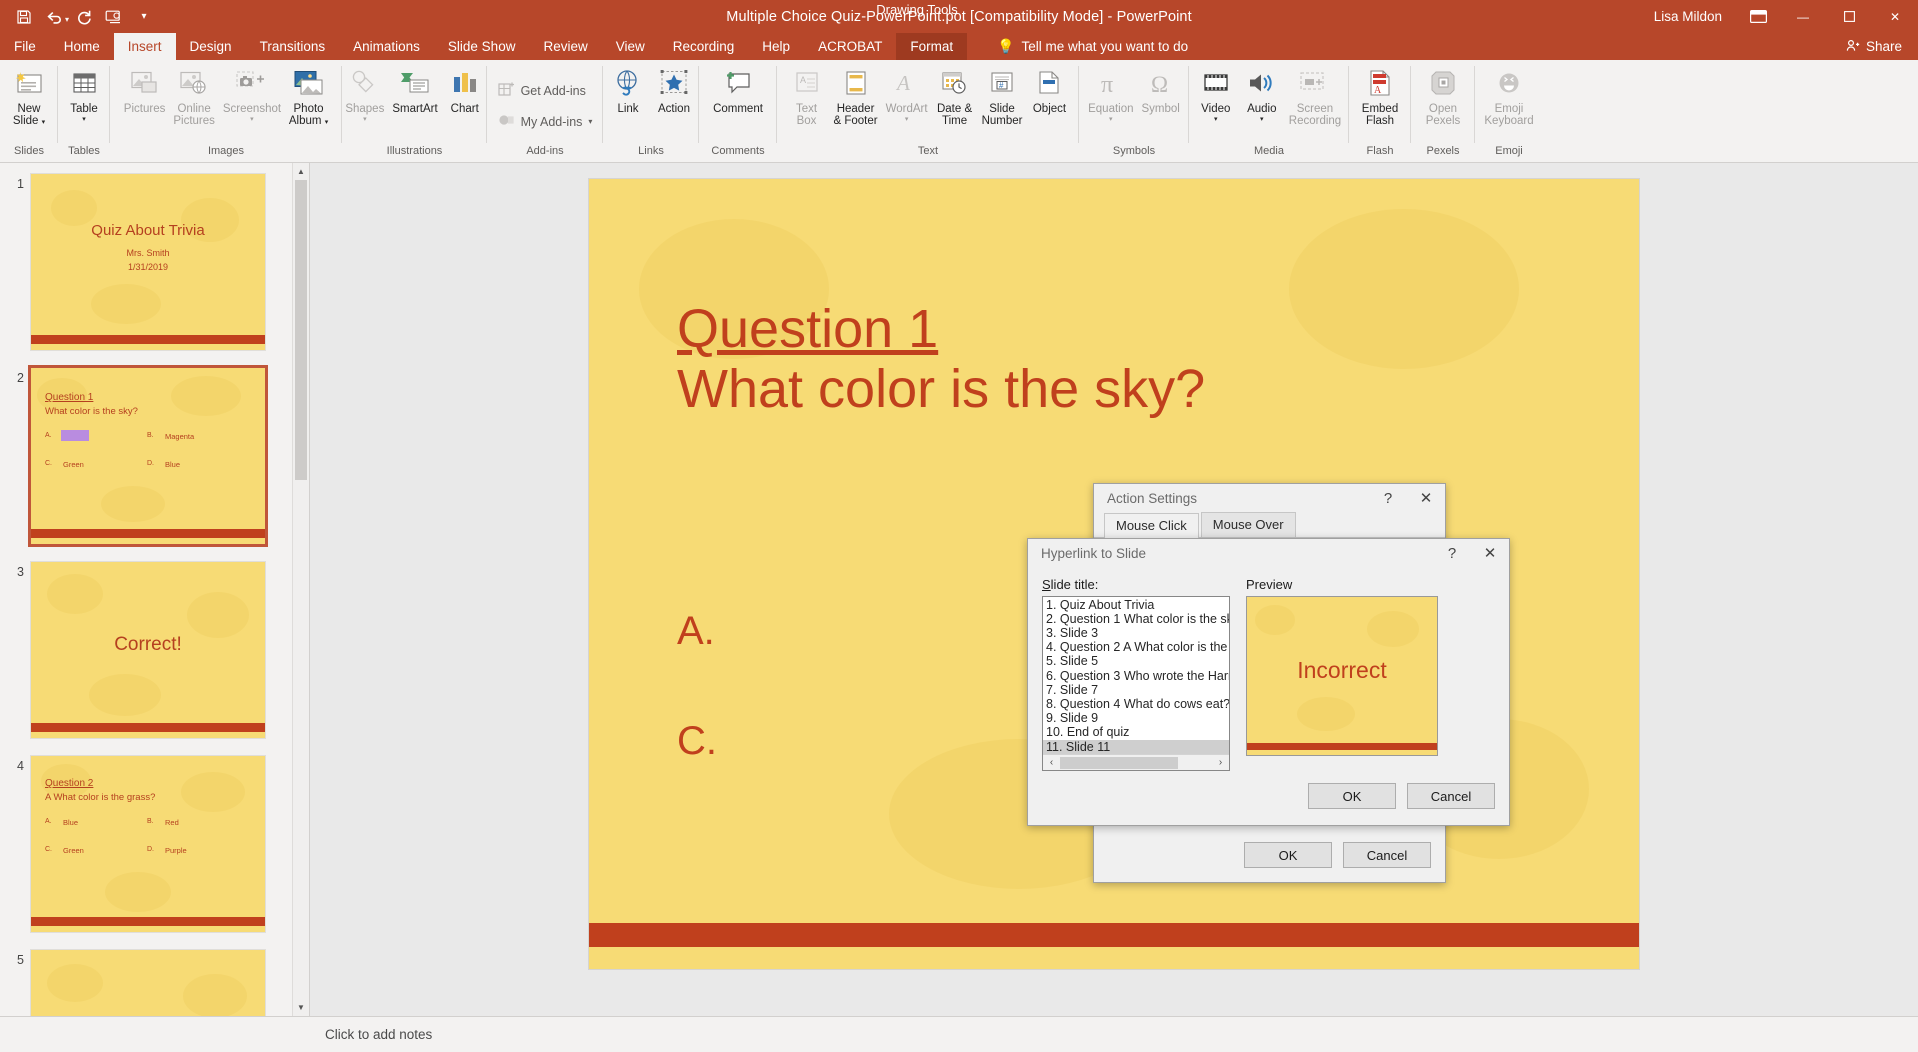 This screenshot has width=1918, height=1052. Describe the element at coordinates (1387, 855) in the screenshot. I see `action-settings-cancel-button: Cancel` at that location.